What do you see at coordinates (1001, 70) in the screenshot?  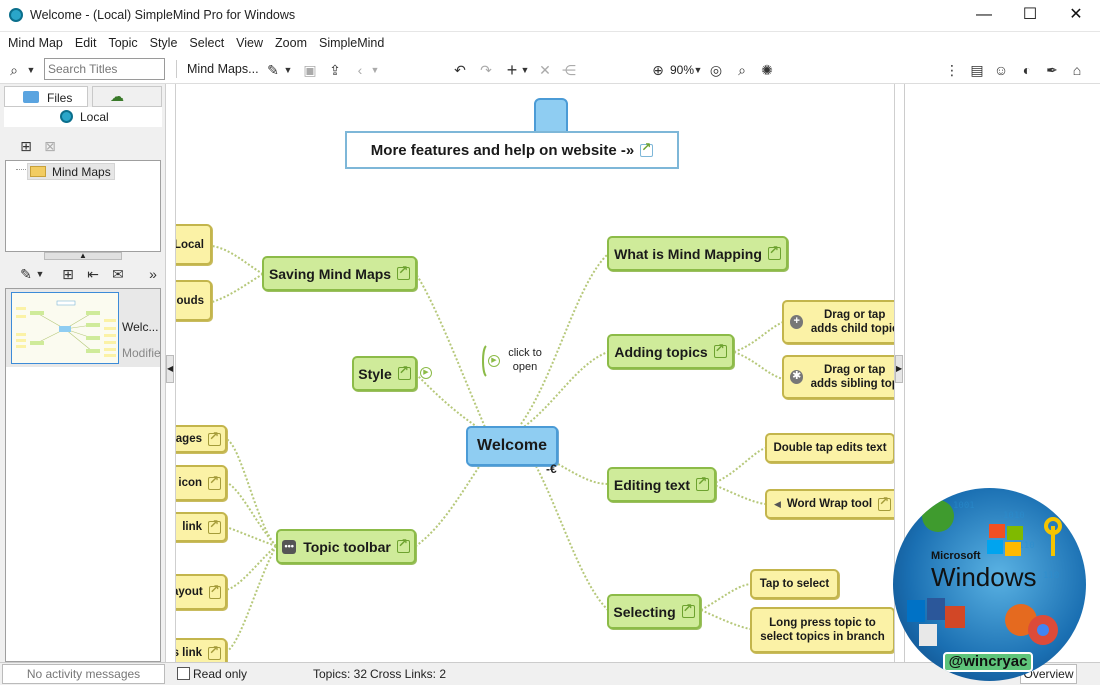 I see `emoji-icon: ☺` at bounding box center [1001, 70].